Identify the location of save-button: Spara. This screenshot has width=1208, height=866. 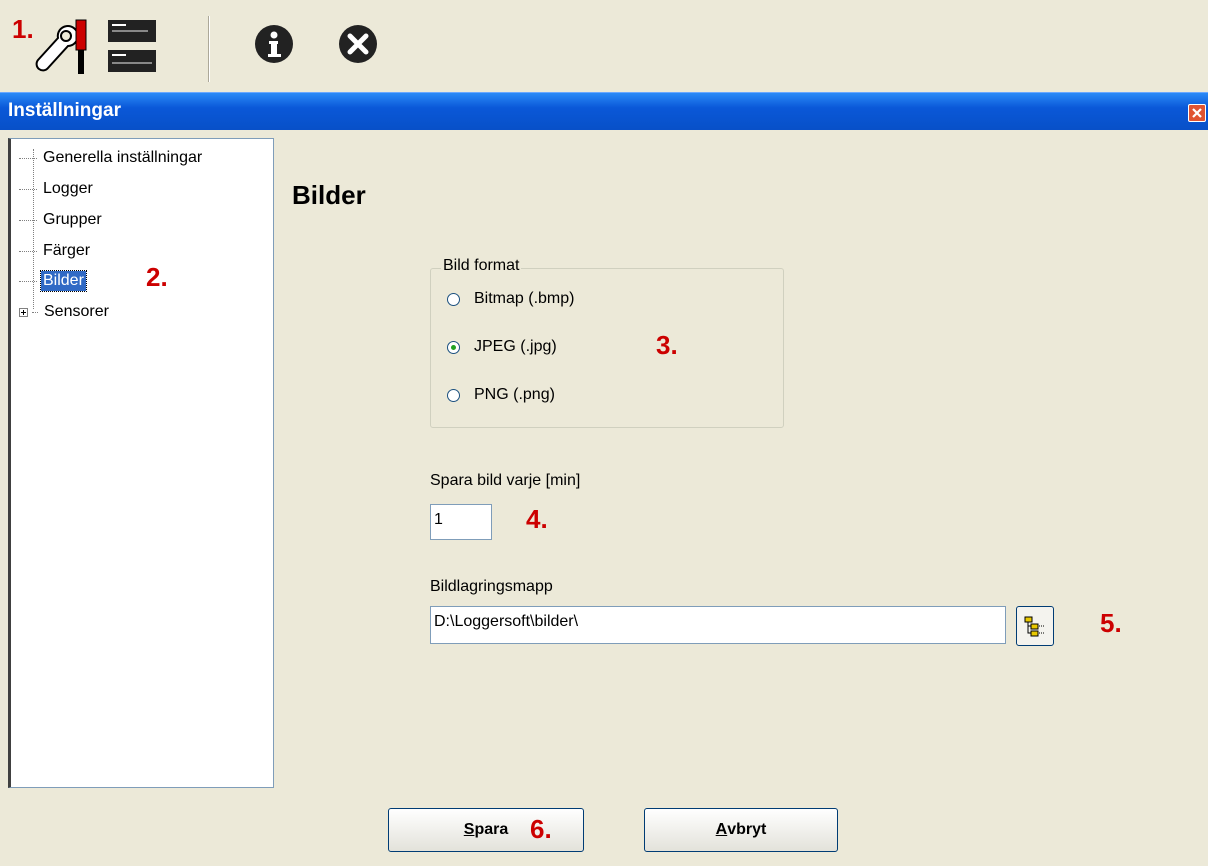
(486, 830).